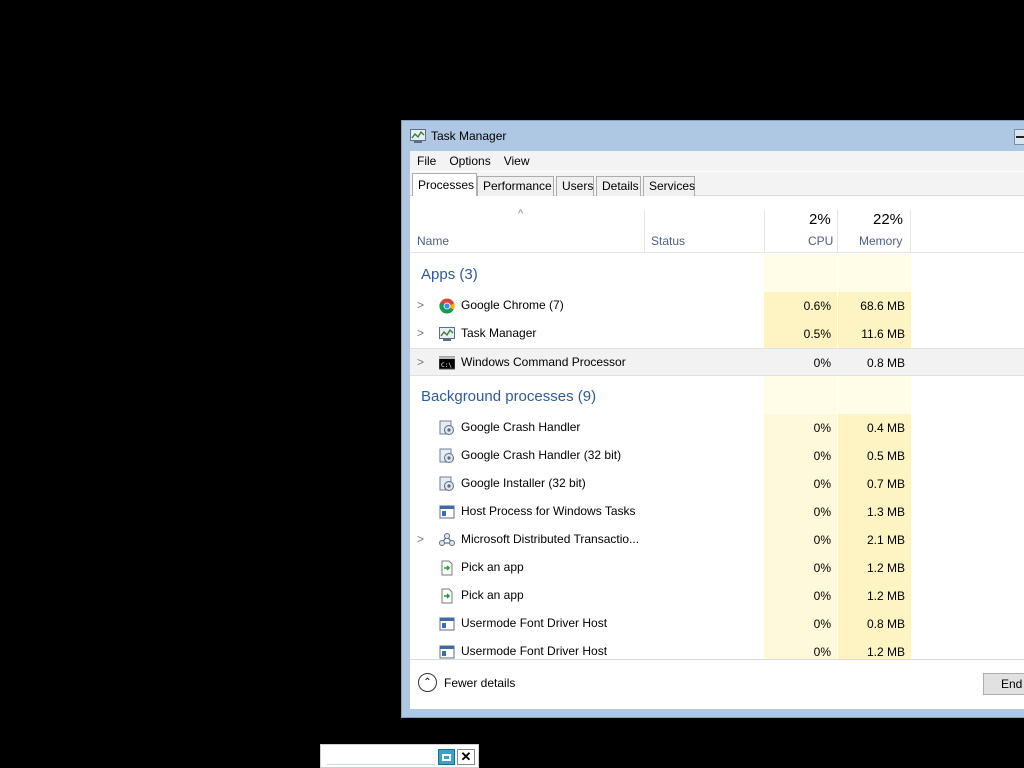  I want to click on restore-icon, so click(446, 757).